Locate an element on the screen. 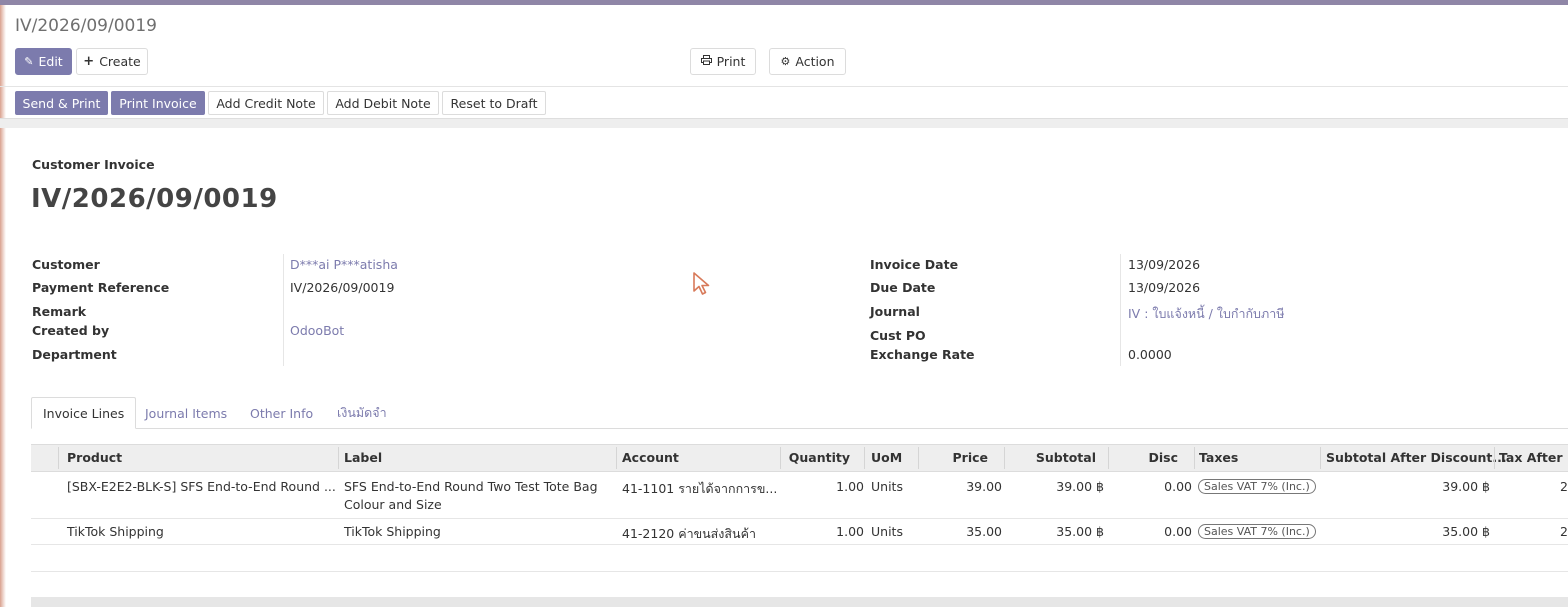  row-1-subtotal: 39.00 ฿ is located at coordinates (1080, 486).